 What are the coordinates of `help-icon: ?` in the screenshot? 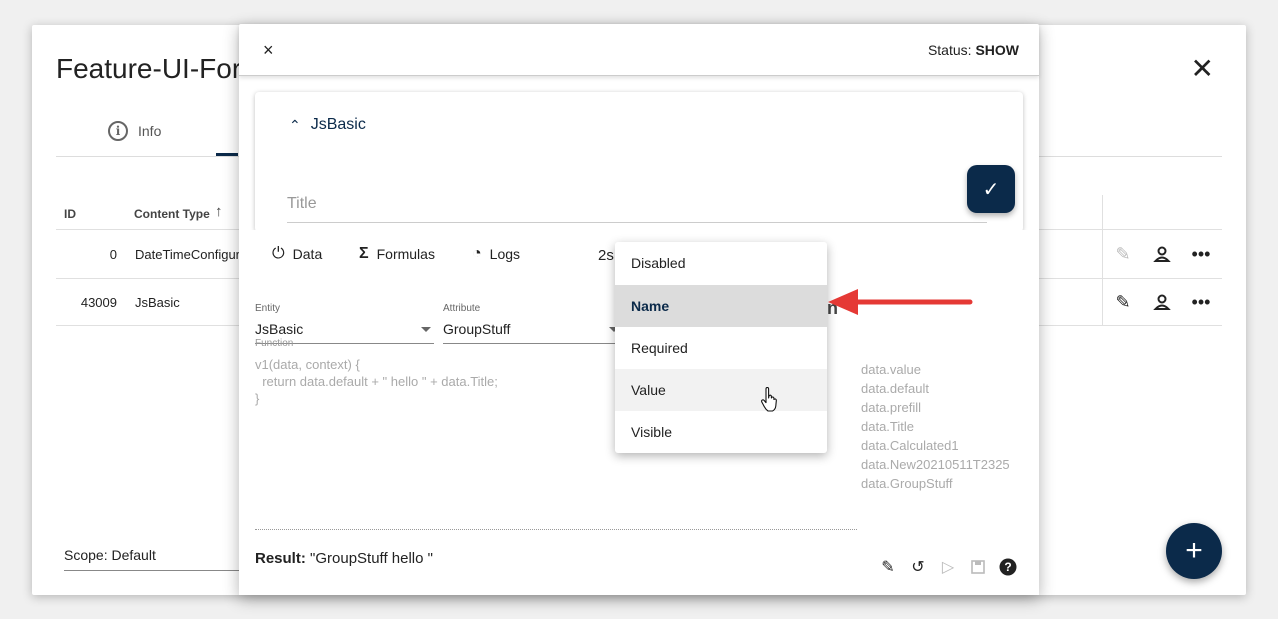 It's located at (1008, 567).